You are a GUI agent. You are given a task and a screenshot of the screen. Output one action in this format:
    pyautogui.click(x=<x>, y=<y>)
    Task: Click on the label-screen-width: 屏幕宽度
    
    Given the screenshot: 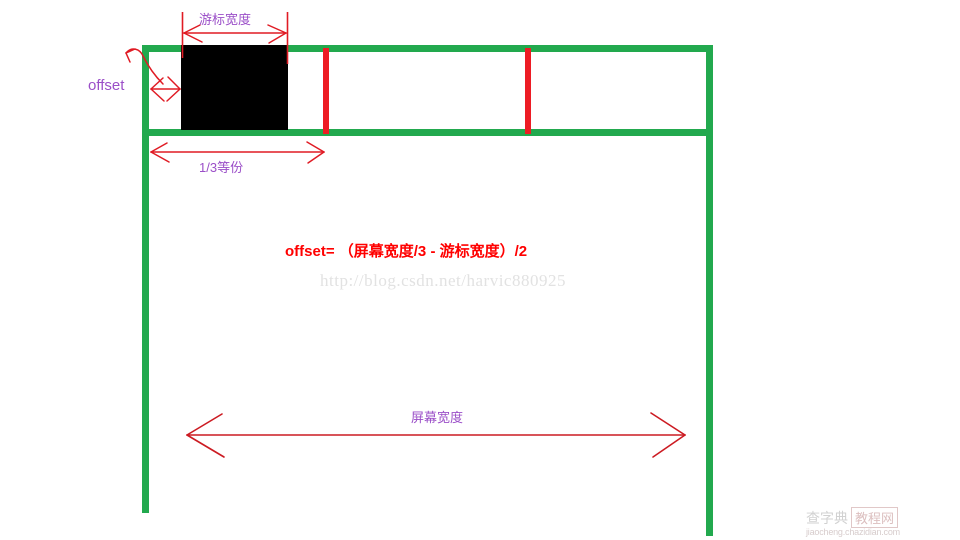 What is the action you would take?
    pyautogui.click(x=437, y=417)
    